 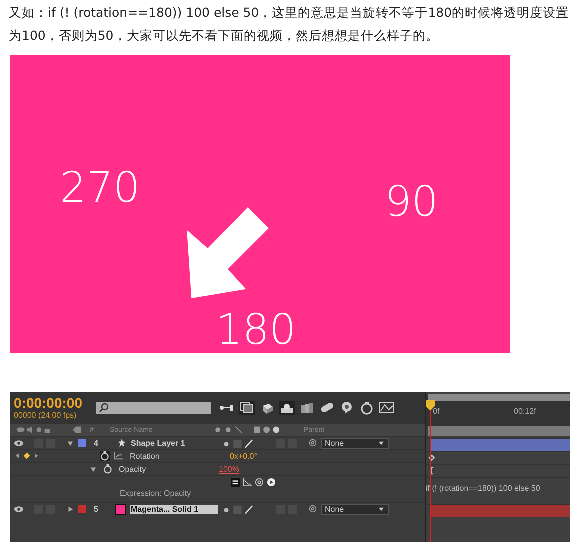 What do you see at coordinates (307, 408) in the screenshot?
I see `frames-icon` at bounding box center [307, 408].